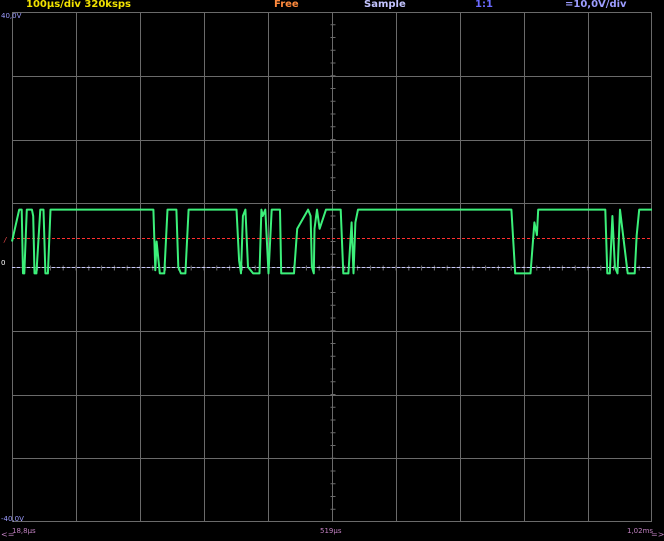 This screenshot has height=541, width=664. I want to click on x-axis-end-label: 1,02ms, so click(640, 531).